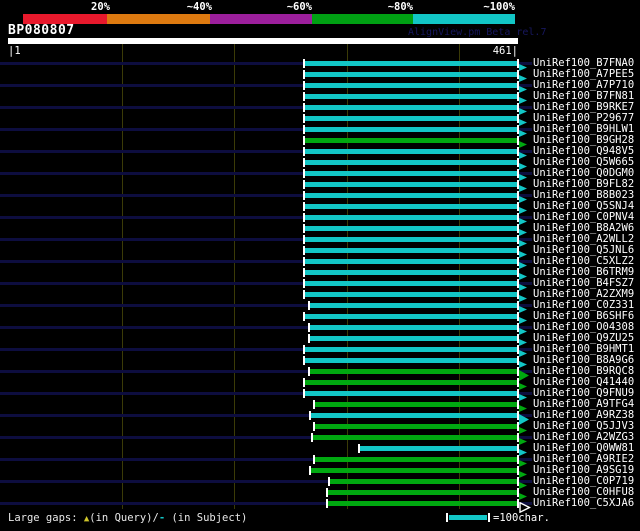 This screenshot has width=640, height=531. What do you see at coordinates (583, 503) in the screenshot?
I see `hit-label: UniRef100_C5XJA6` at bounding box center [583, 503].